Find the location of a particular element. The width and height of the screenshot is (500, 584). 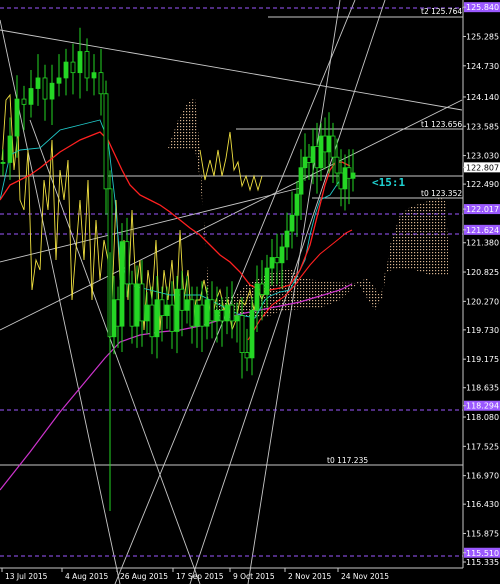

time-label: 26 Aug 2015 is located at coordinates (144, 576).